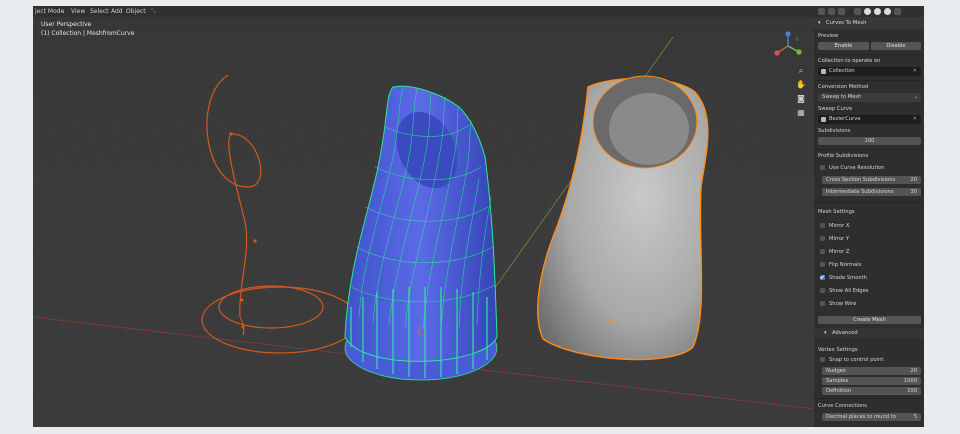 The height and width of the screenshot is (434, 960). I want to click on zoom-icon: ⌕, so click(801, 71).